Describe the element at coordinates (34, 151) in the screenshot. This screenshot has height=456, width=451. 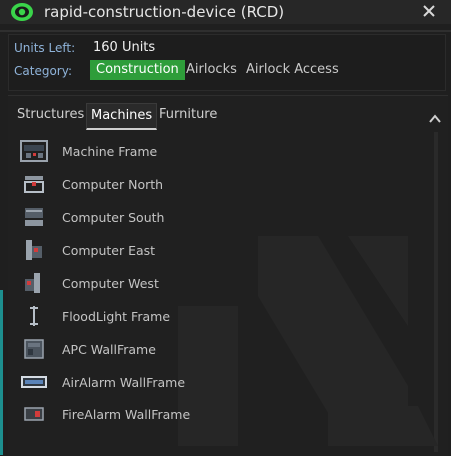
I see `machine-frame-icon` at that location.